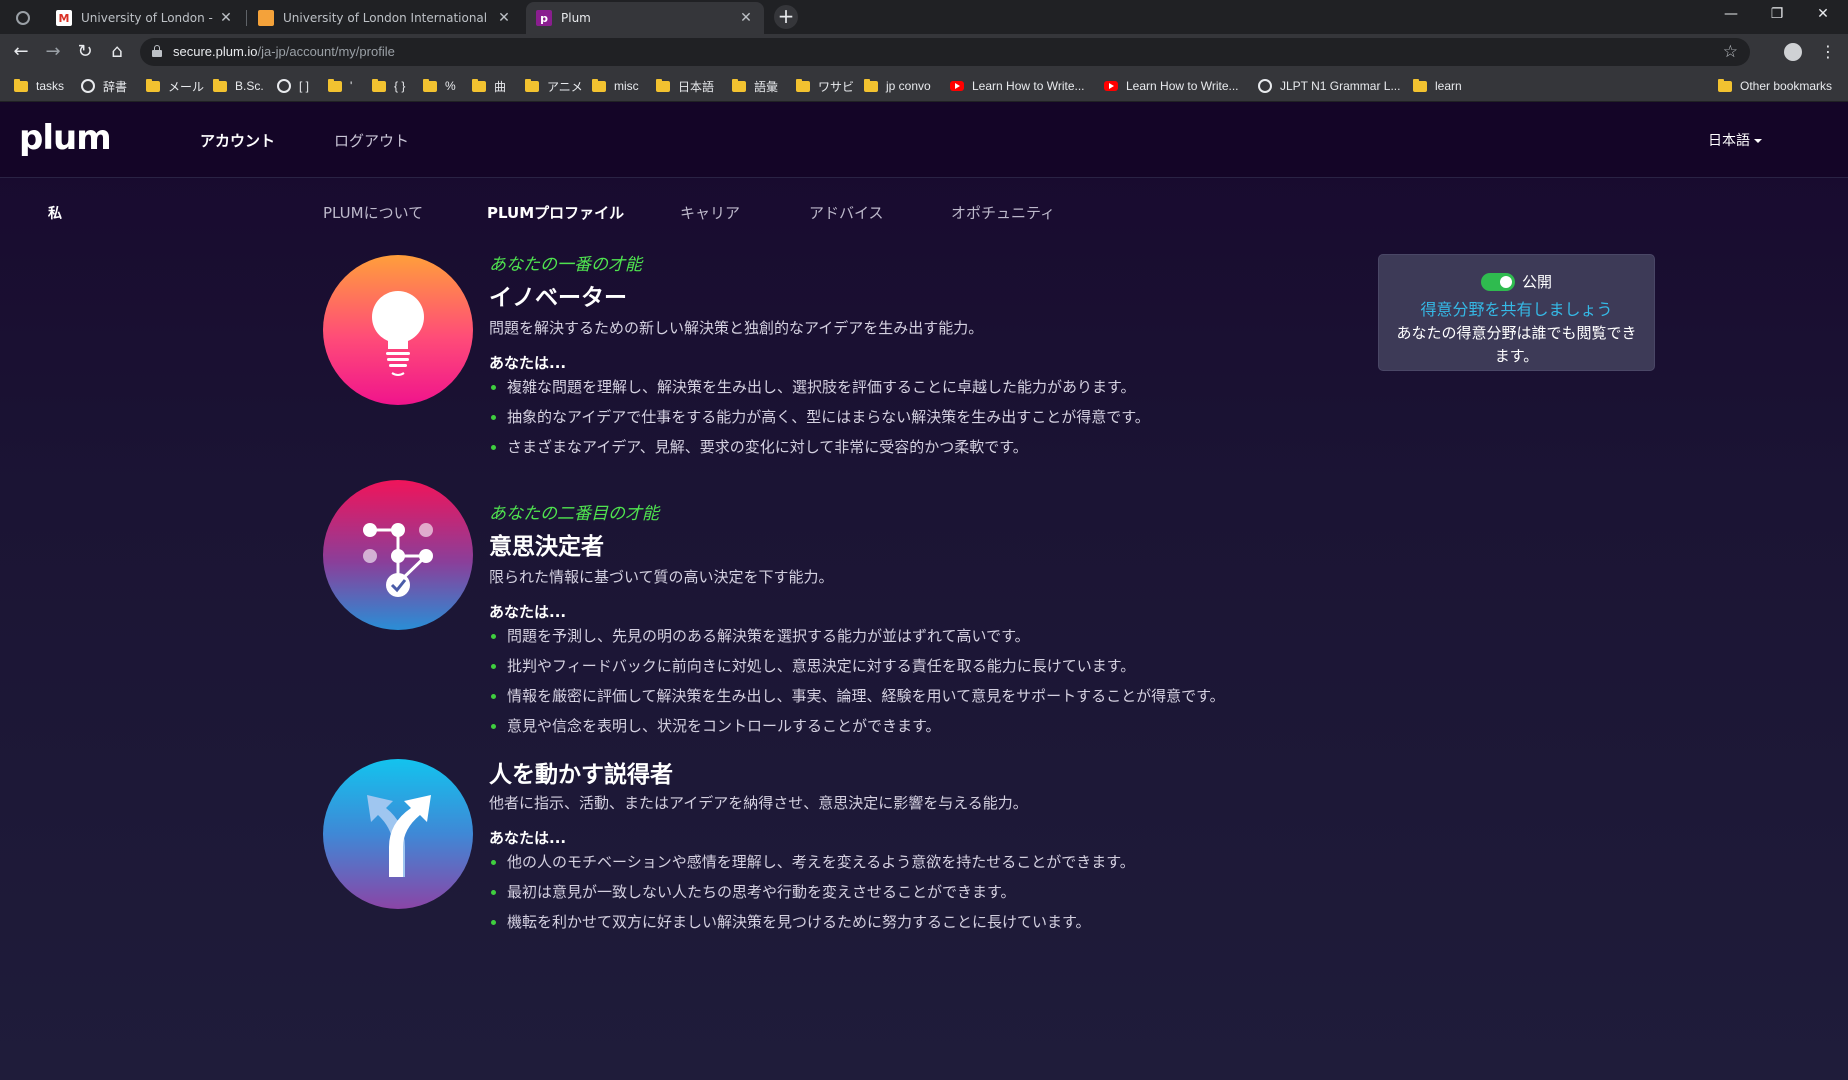 This screenshot has height=1080, width=1848. Describe the element at coordinates (1516, 308) in the screenshot. I see `share-talents-link: 得意分野を共有しましょう` at that location.